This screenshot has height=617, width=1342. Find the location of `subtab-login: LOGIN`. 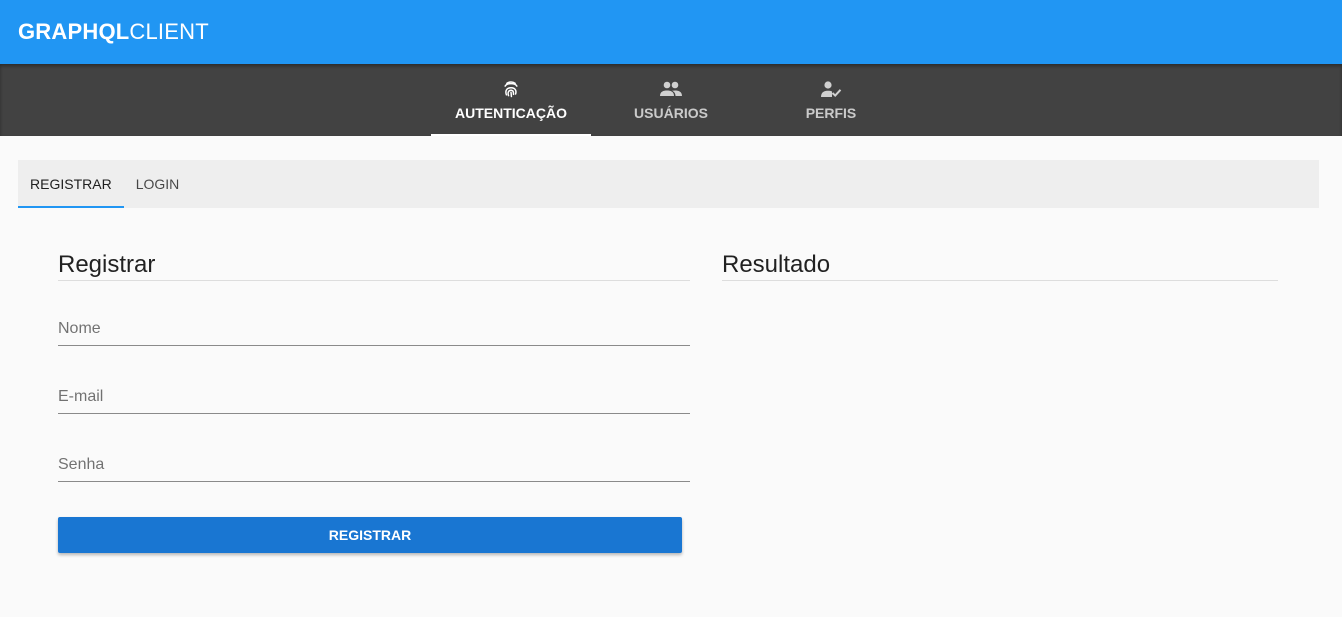

subtab-login: LOGIN is located at coordinates (158, 184).